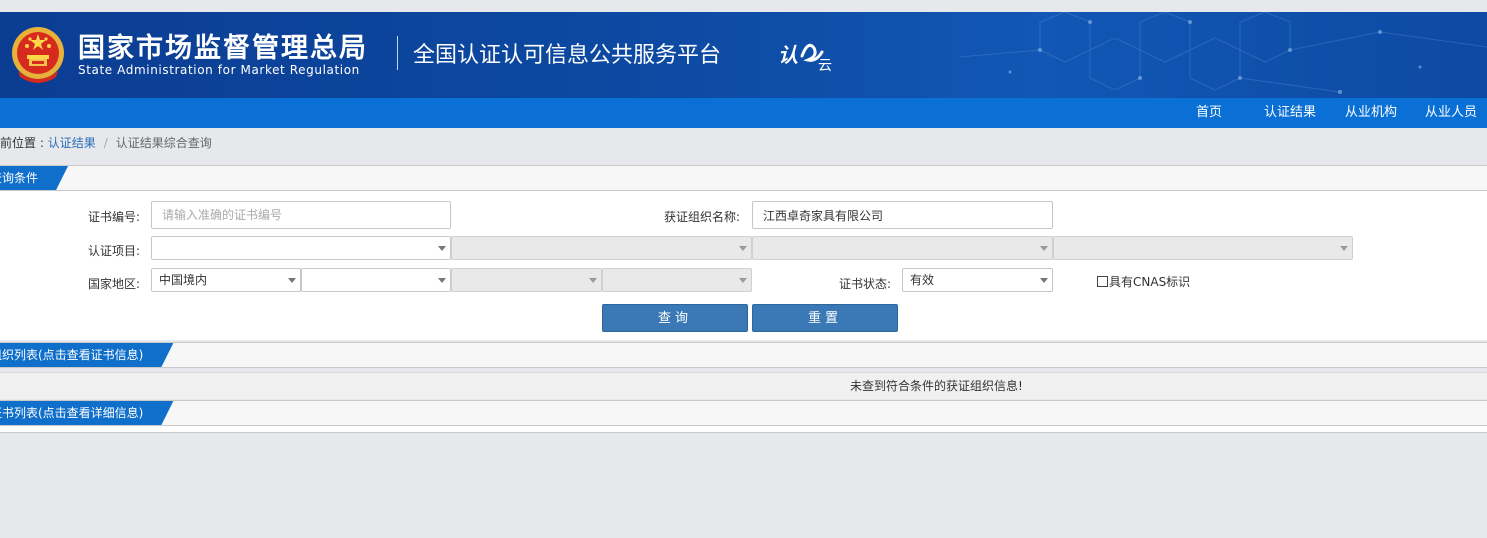  I want to click on platform-title: 全国认证认可信息公共服务平台, so click(567, 55).